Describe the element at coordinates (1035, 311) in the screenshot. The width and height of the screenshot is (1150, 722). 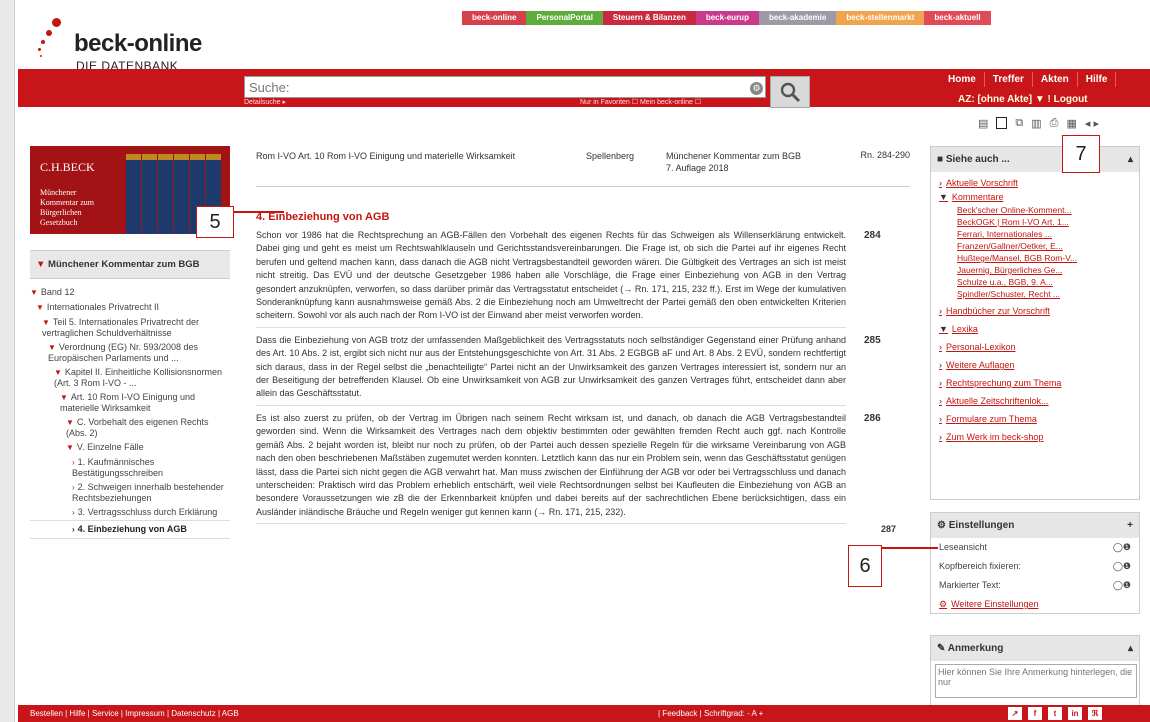
I see `siehe-link: › Handbücher zur Vorschrift` at that location.